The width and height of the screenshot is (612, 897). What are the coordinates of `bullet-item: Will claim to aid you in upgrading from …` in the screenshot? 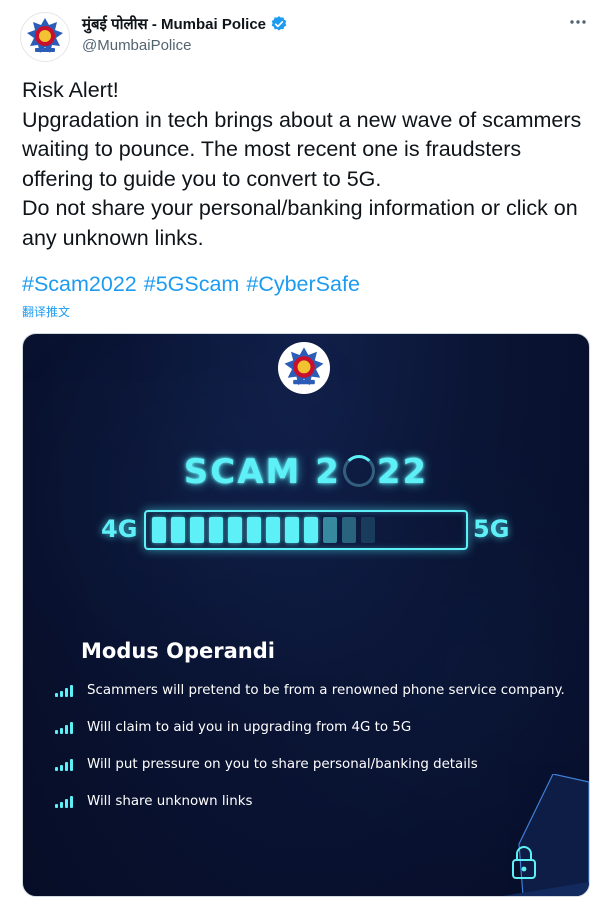 It's located at (233, 727).